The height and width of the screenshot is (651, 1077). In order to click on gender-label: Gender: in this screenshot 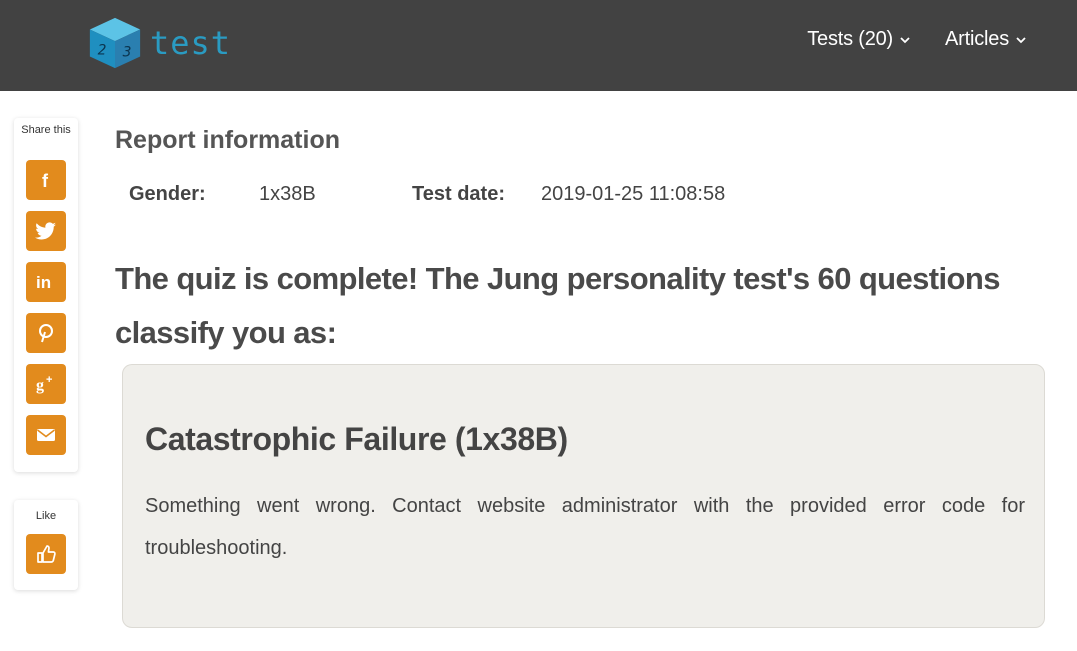, I will do `click(167, 194)`.